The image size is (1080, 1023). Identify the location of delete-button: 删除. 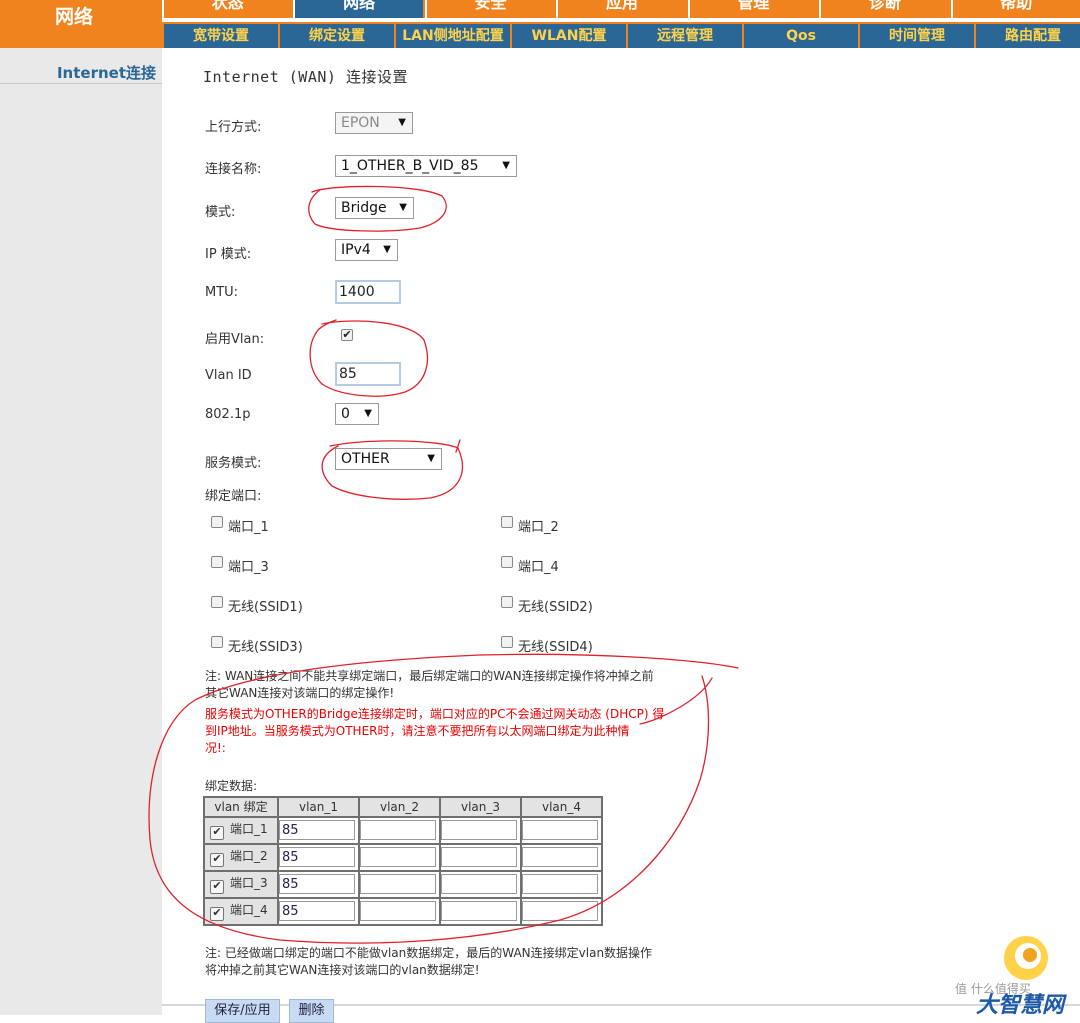
(311, 1011).